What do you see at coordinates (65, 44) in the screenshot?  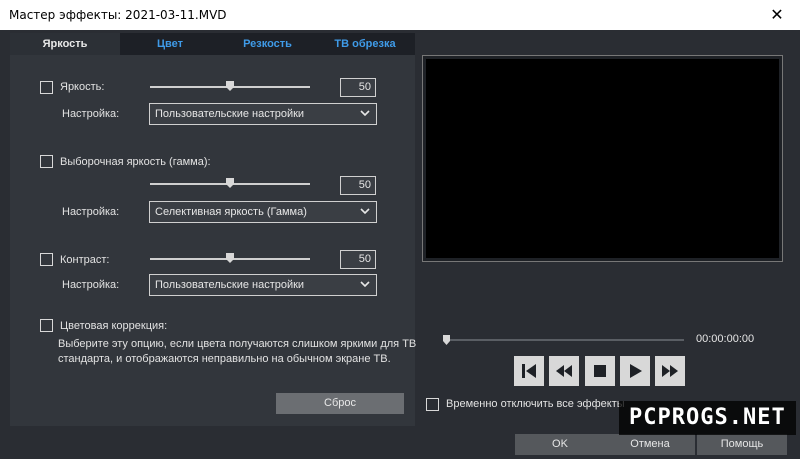 I see `tab-brightness: Яркость` at bounding box center [65, 44].